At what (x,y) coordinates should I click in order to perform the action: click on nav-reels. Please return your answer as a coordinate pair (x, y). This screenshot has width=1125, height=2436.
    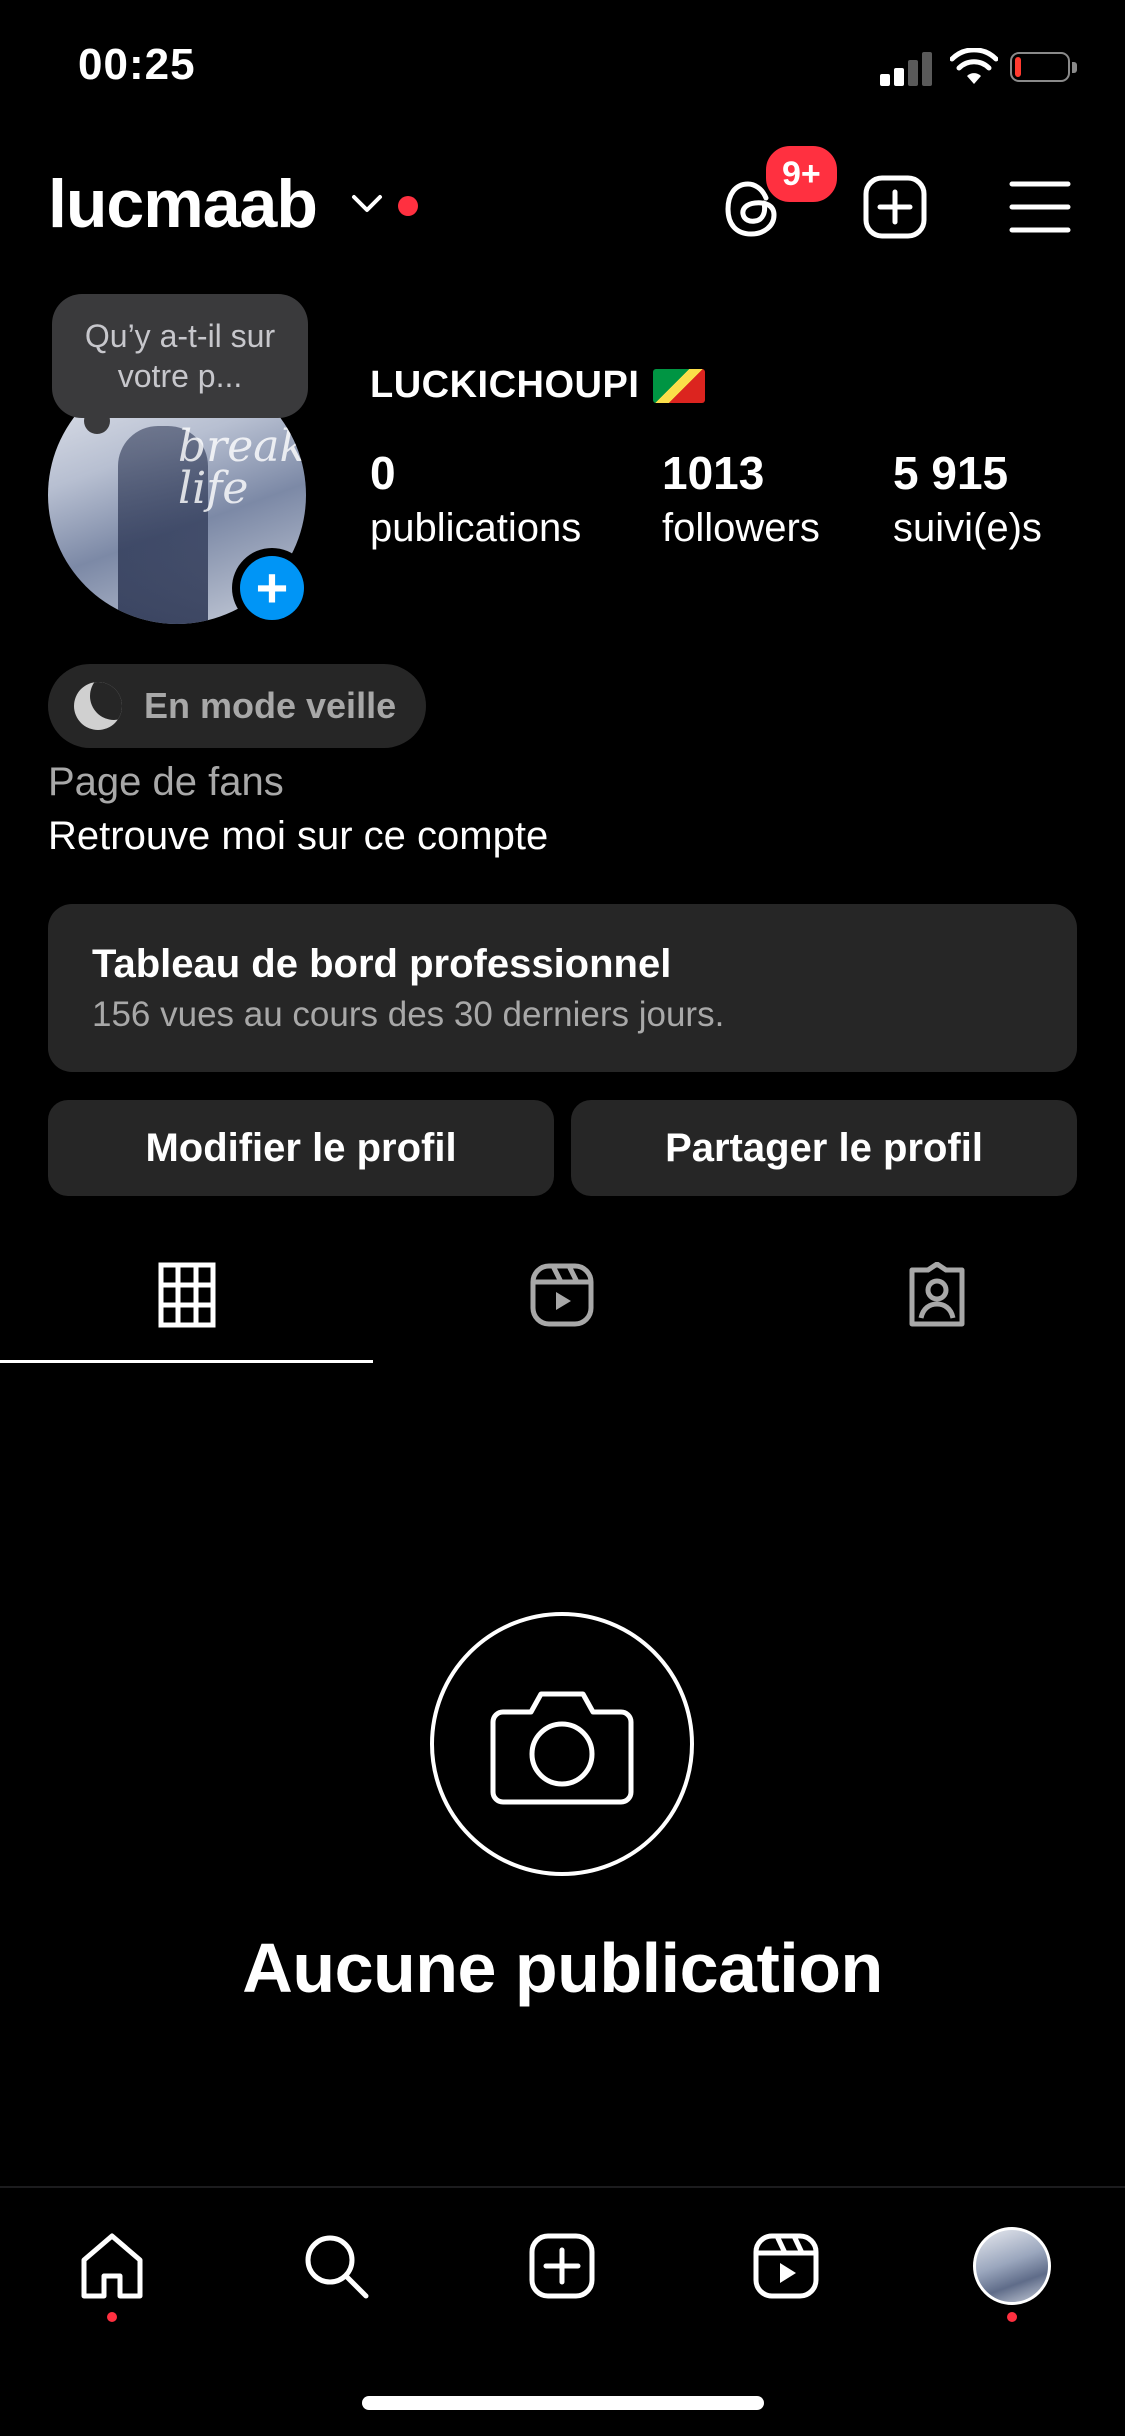
    Looking at the image, I should click on (786, 2266).